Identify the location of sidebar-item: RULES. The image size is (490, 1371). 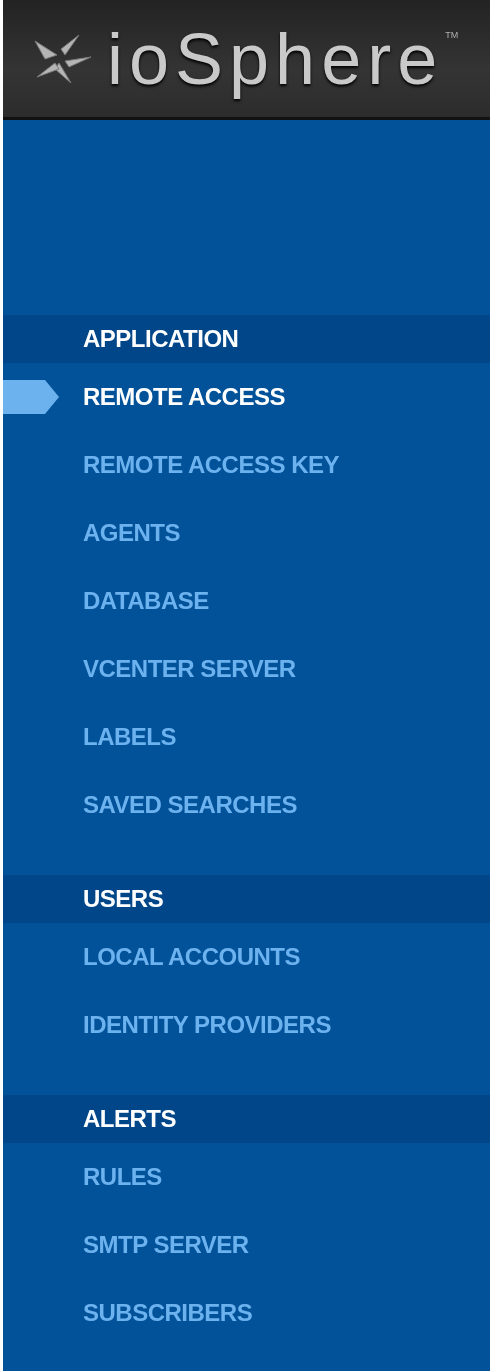
(122, 1177).